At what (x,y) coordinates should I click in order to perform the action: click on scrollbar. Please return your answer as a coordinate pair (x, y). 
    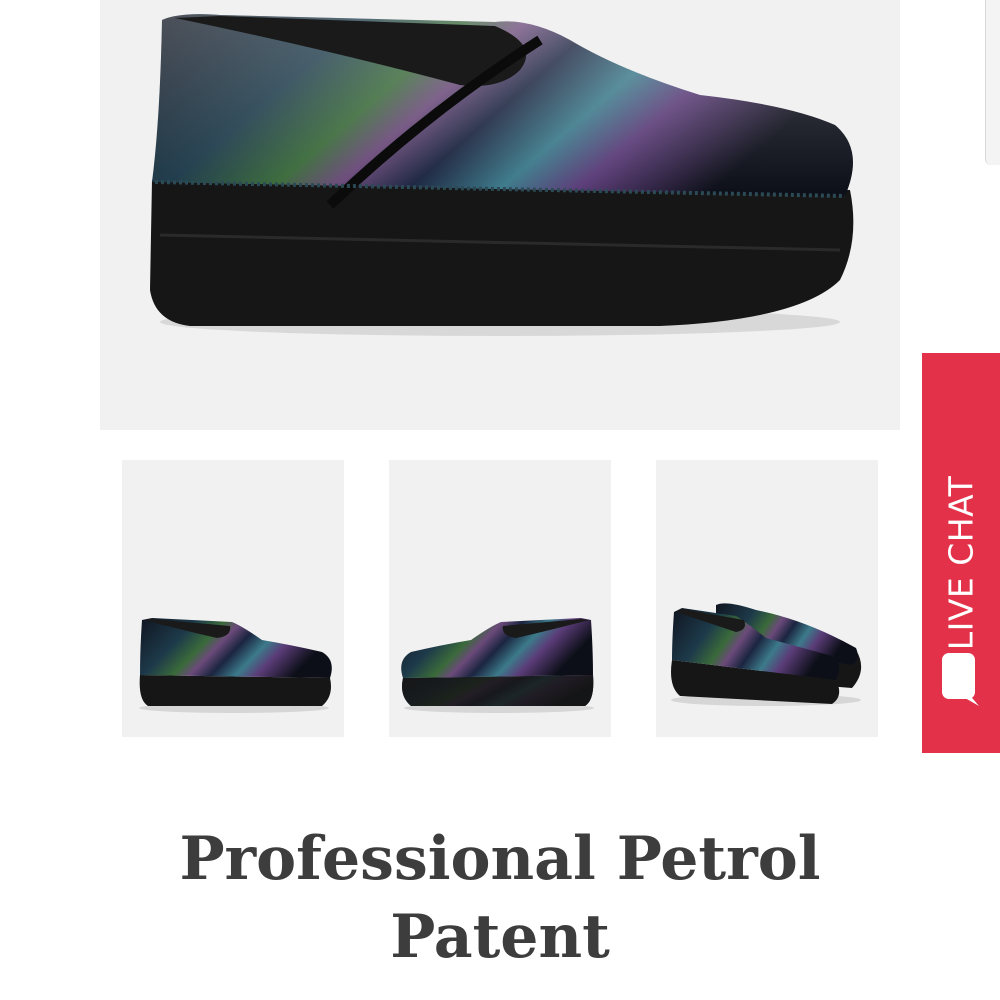
    Looking at the image, I should click on (992, 82).